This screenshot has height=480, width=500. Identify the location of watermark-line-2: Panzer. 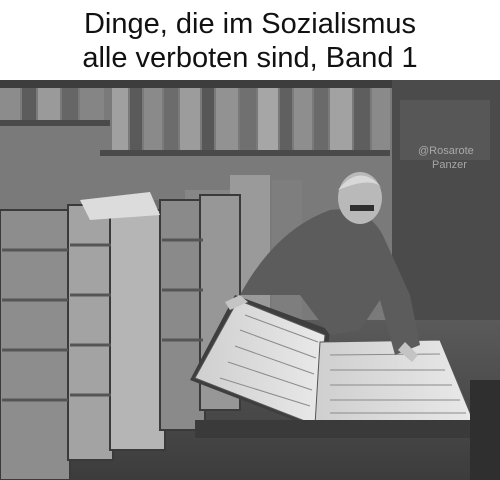
(449, 165).